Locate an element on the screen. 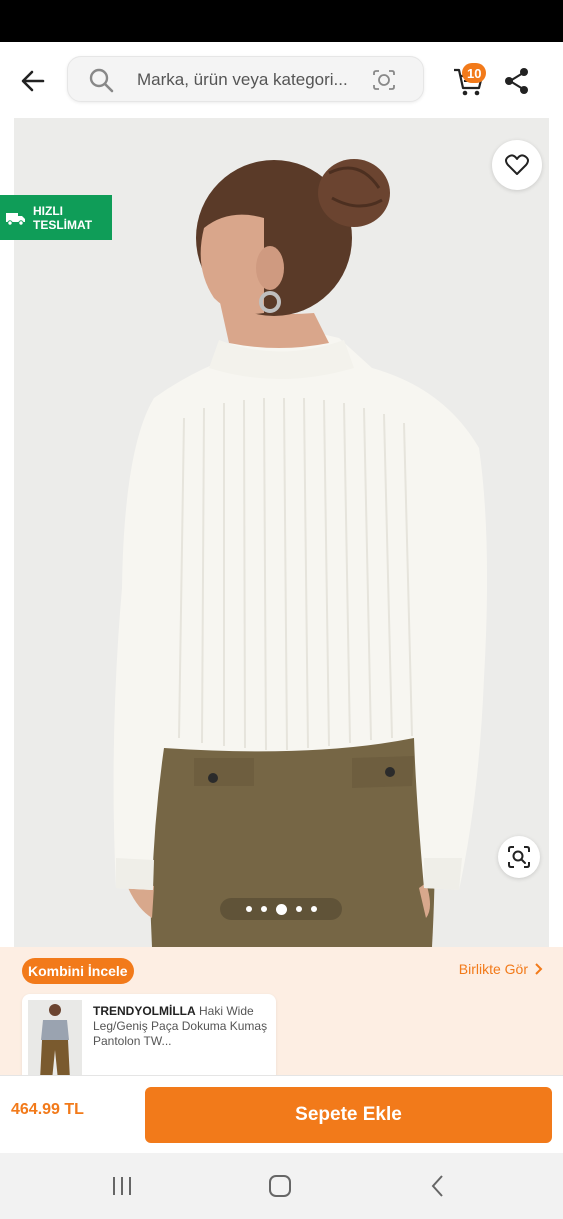  home-button is located at coordinates (280, 1186).